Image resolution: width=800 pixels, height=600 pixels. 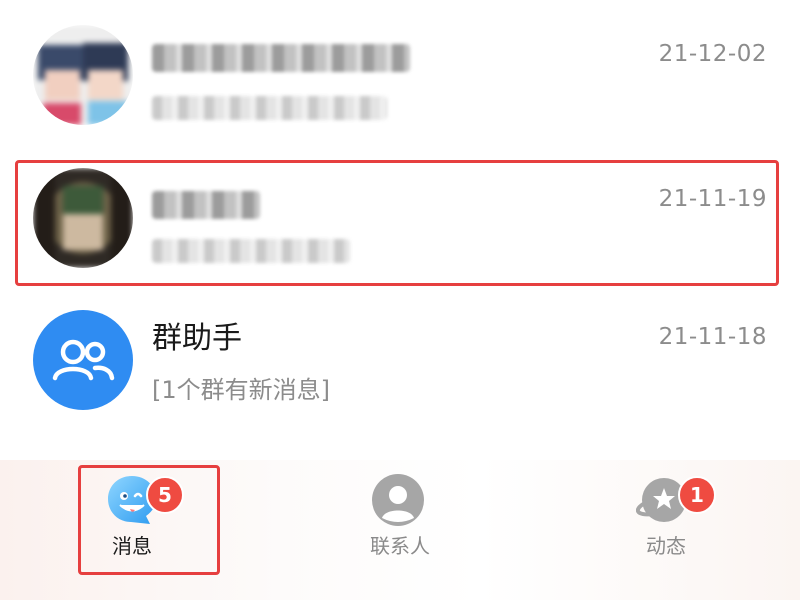 I want to click on conversation-time: 21-11-18, so click(x=712, y=337).